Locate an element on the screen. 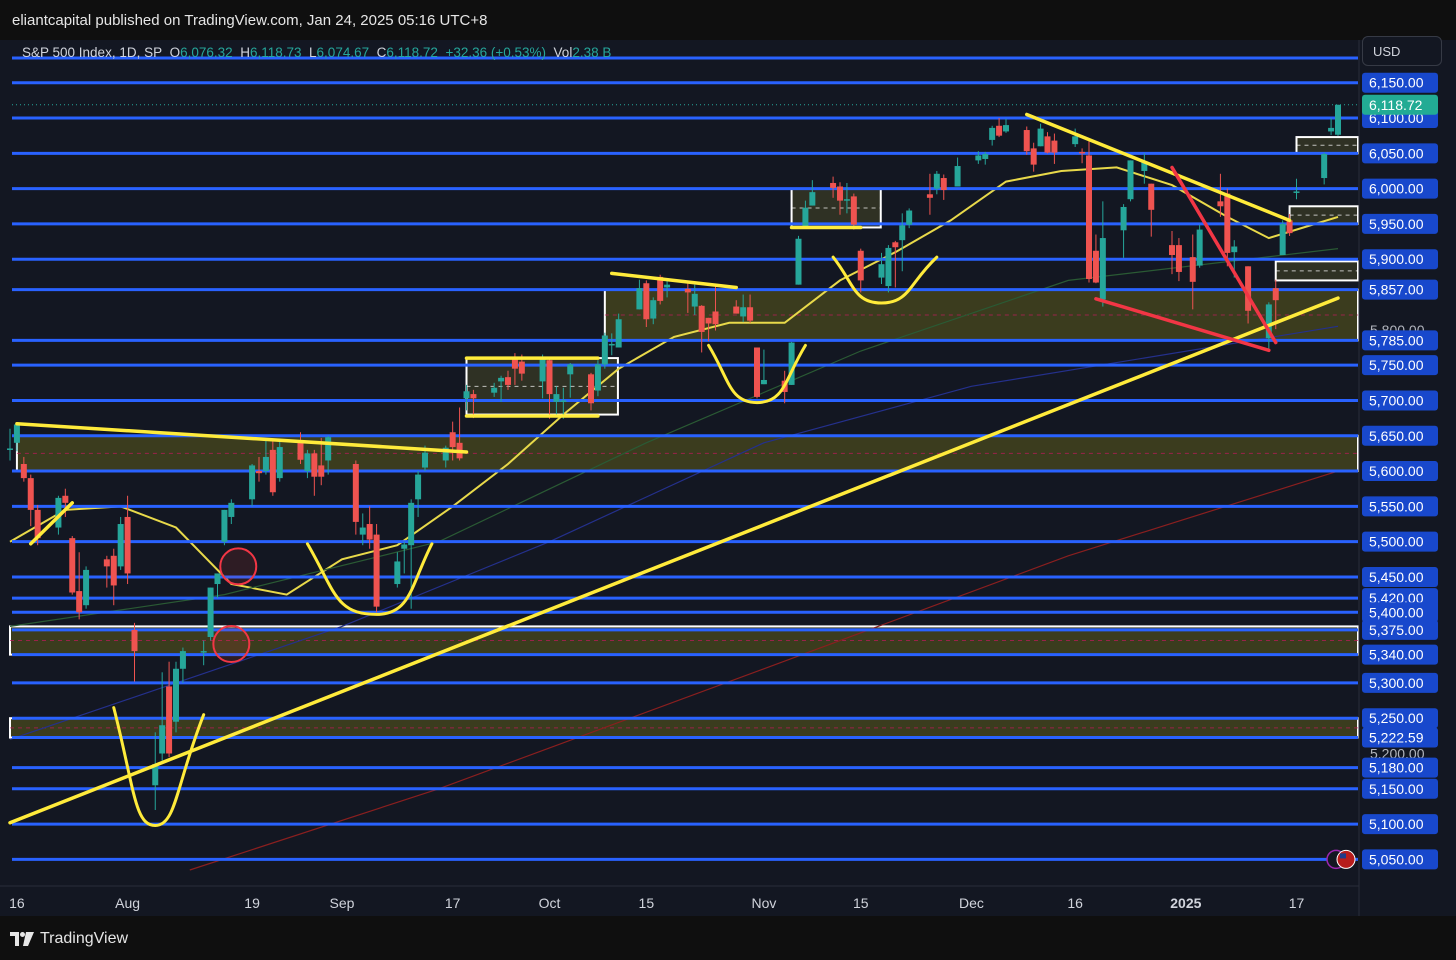 This screenshot has width=1456, height=960. price-level-label: 5,950.00 is located at coordinates (1396, 224).